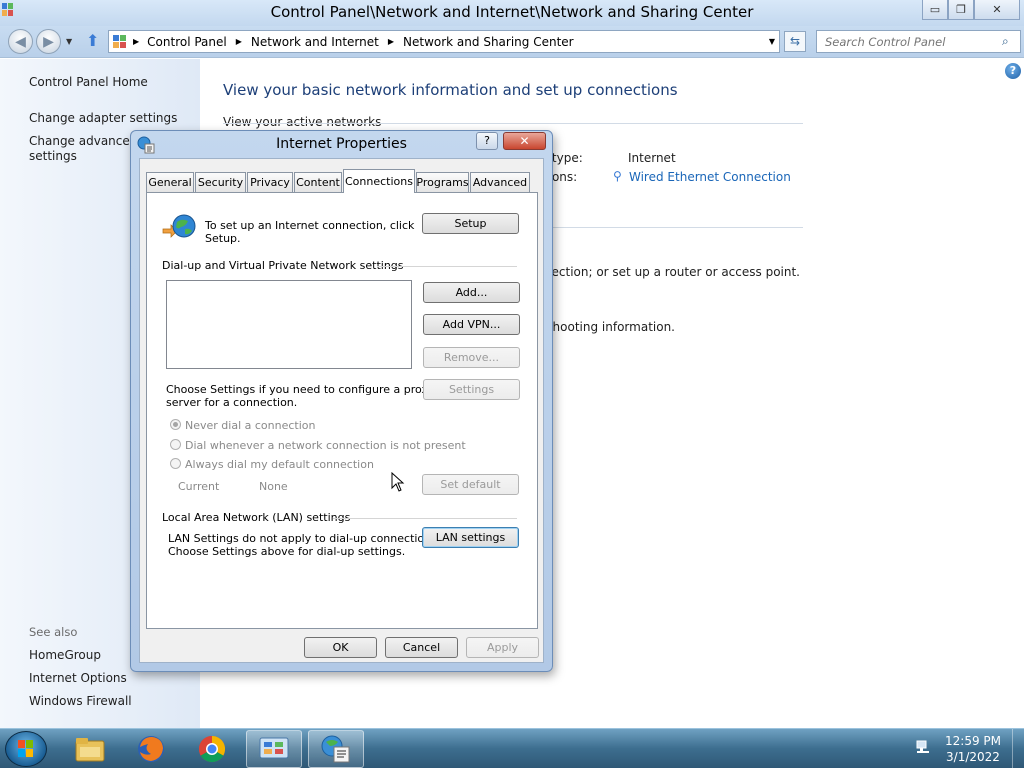  Describe the element at coordinates (175, 424) in the screenshot. I see `never-dial-radio` at that location.